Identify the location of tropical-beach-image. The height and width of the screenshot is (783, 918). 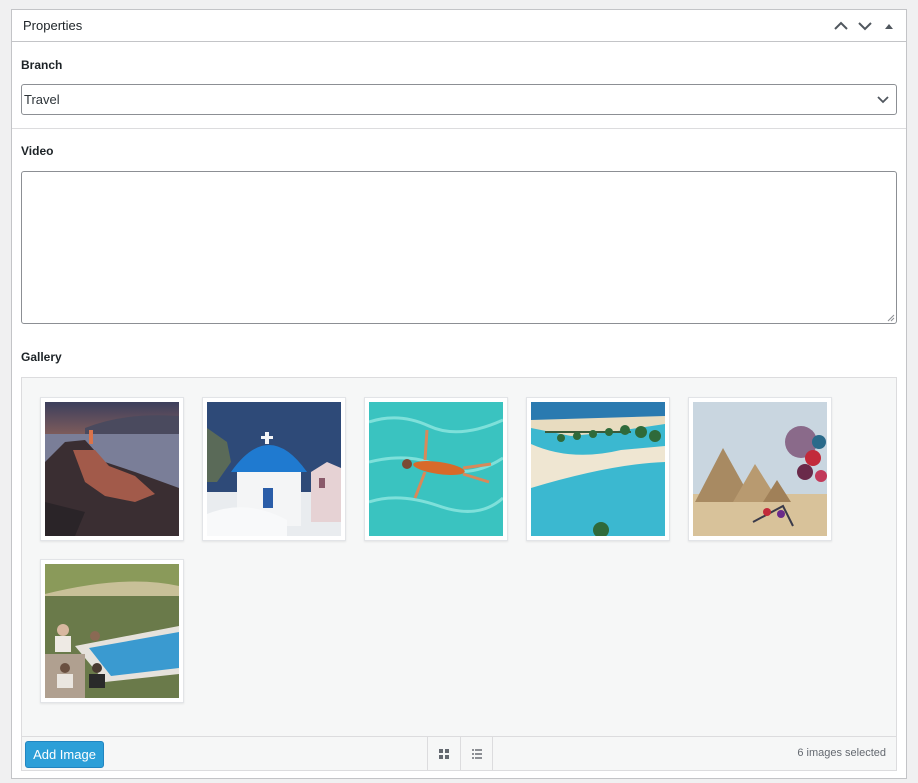
(598, 469).